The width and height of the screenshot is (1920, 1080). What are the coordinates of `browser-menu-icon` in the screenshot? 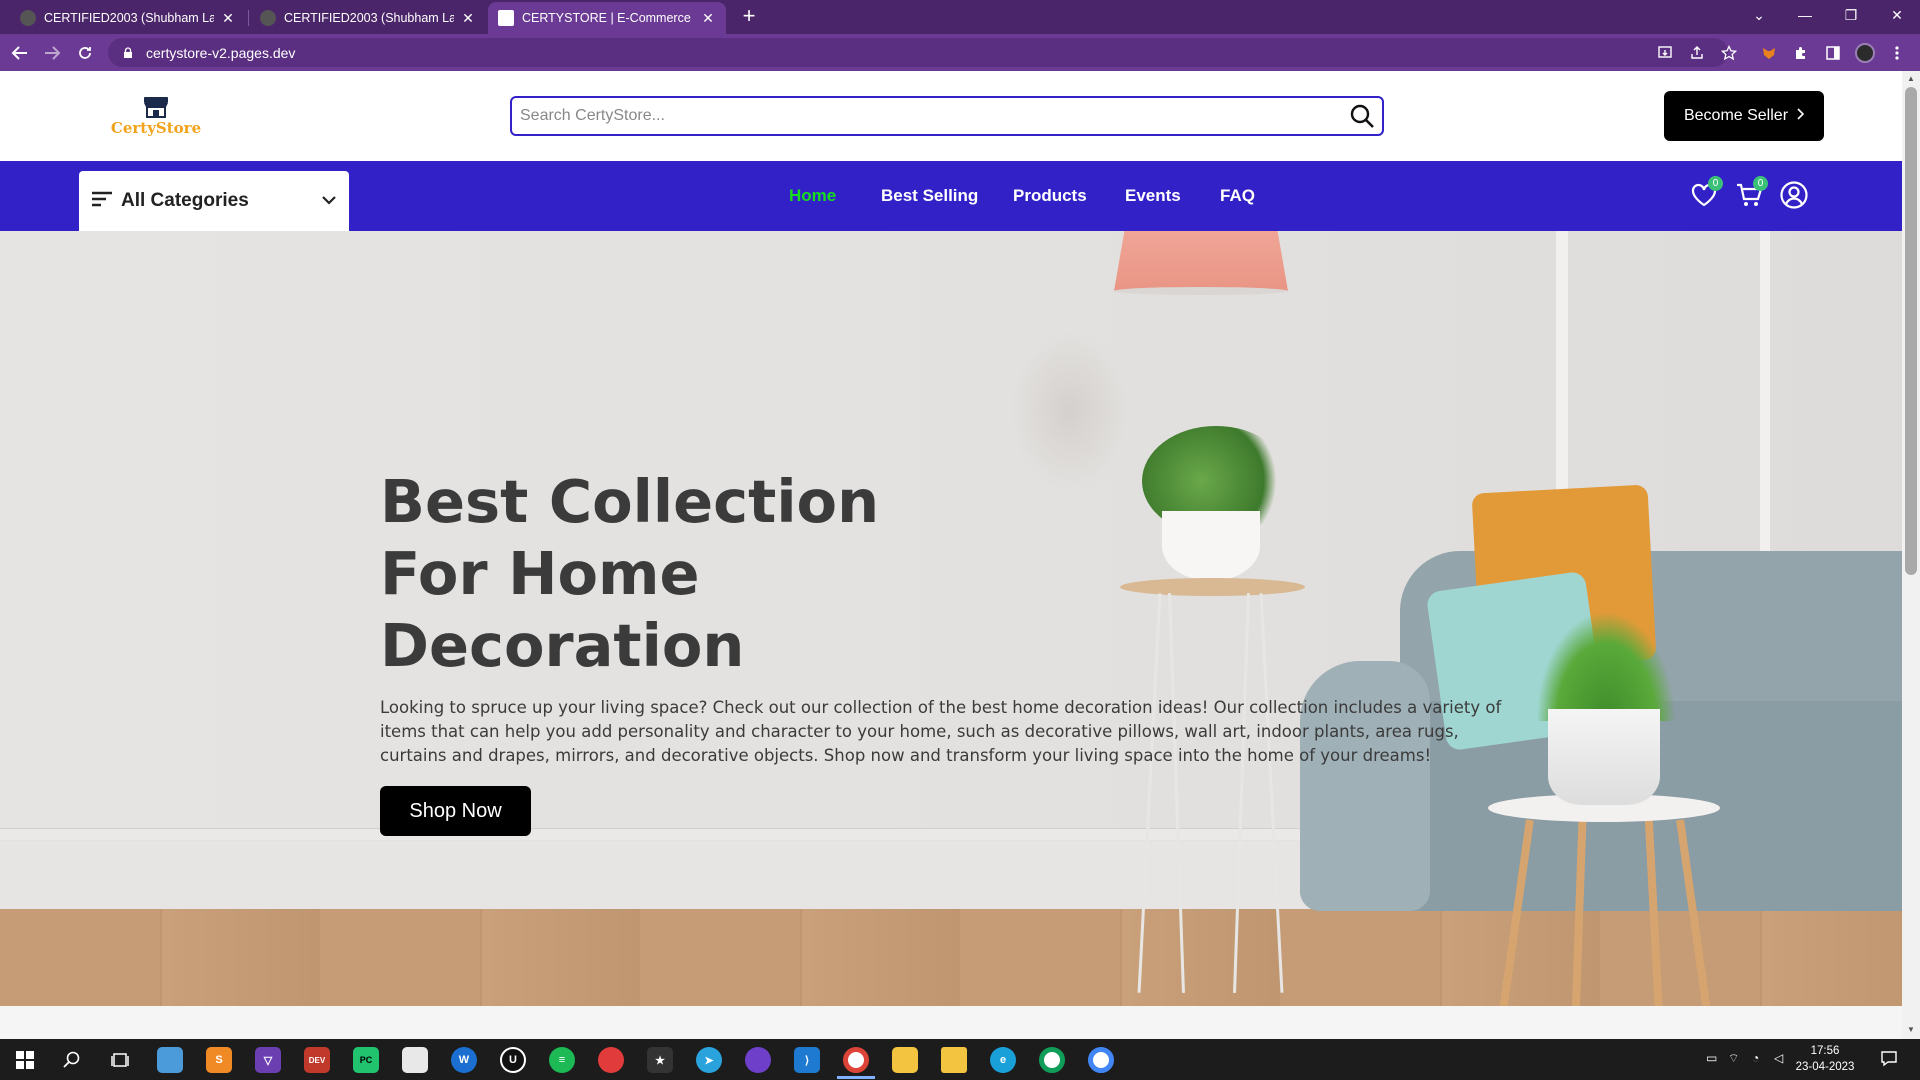 It's located at (1897, 53).